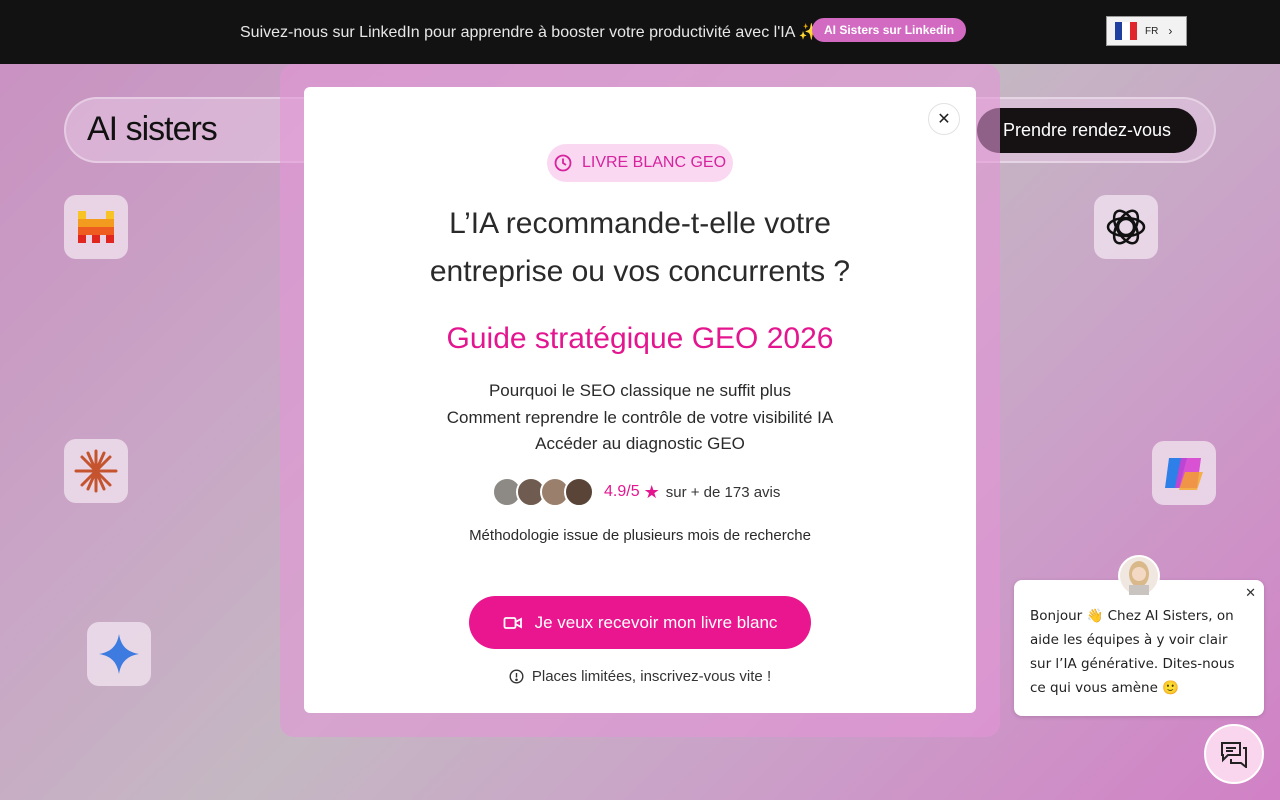 This screenshot has width=1280, height=800. Describe the element at coordinates (640, 223) in the screenshot. I see `modal-title-line: L’IA recommande-t-elle votre` at that location.